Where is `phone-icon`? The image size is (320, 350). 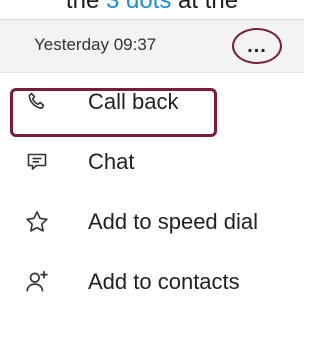 phone-icon is located at coordinates (37, 102).